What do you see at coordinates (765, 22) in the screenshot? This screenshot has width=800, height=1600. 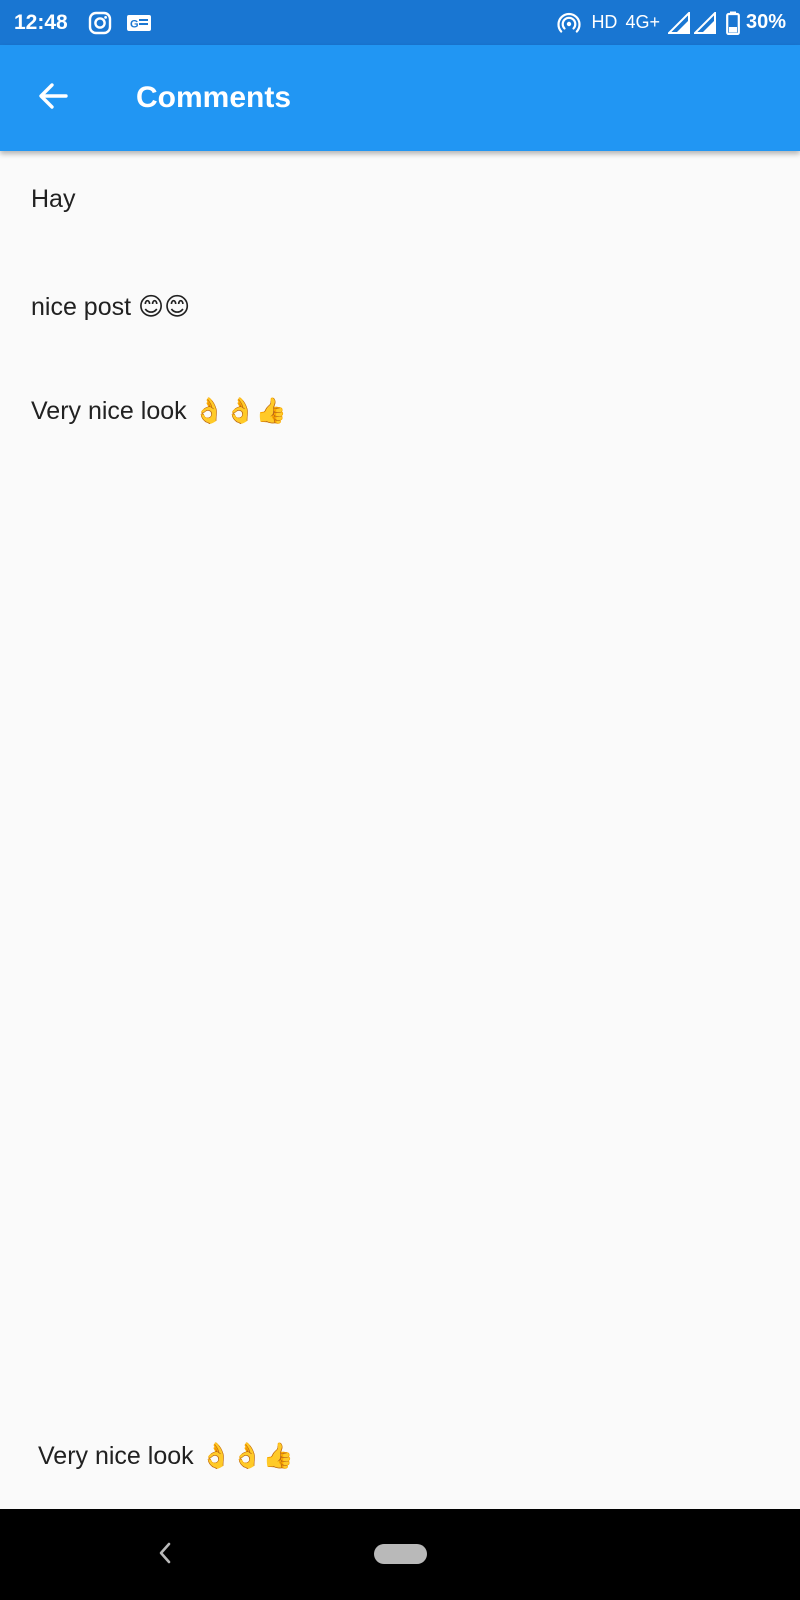 I see `battery-level: 30%` at bounding box center [765, 22].